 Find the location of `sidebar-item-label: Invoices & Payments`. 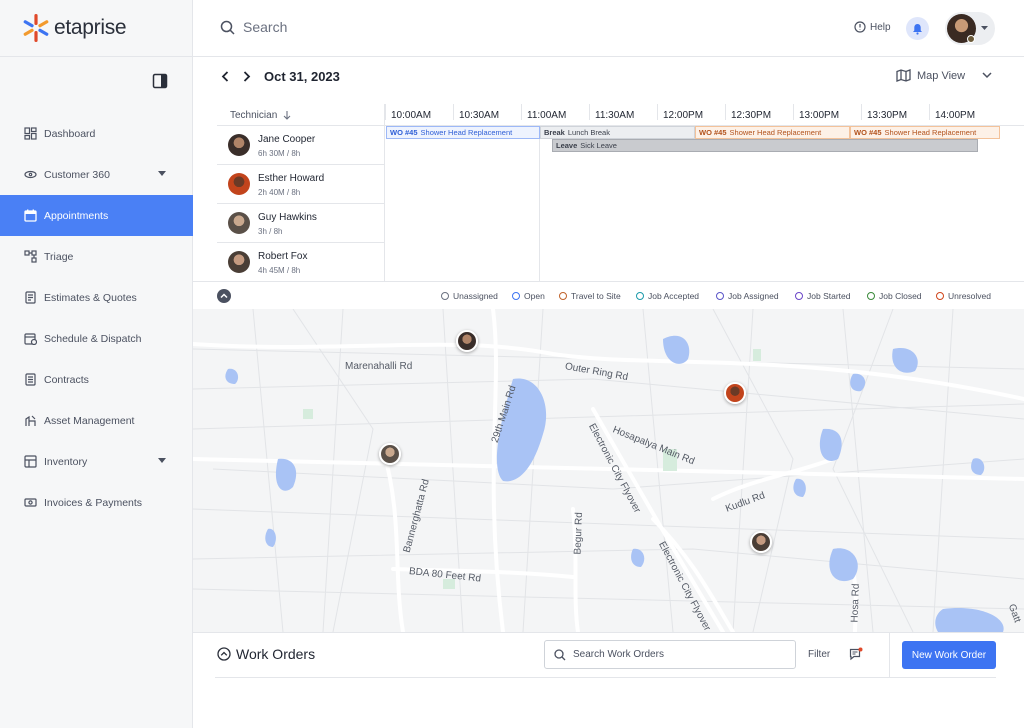

sidebar-item-label: Invoices & Payments is located at coordinates (93, 502).